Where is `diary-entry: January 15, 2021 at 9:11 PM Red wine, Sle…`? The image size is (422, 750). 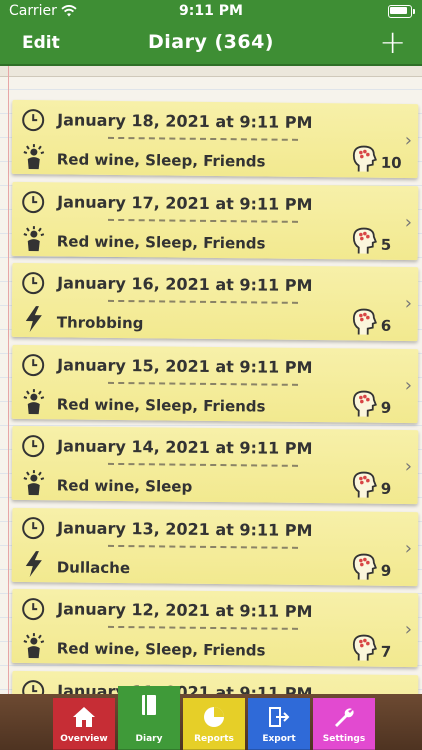 diary-entry: January 15, 2021 at 9:11 PM Red wine, Sle… is located at coordinates (215, 383).